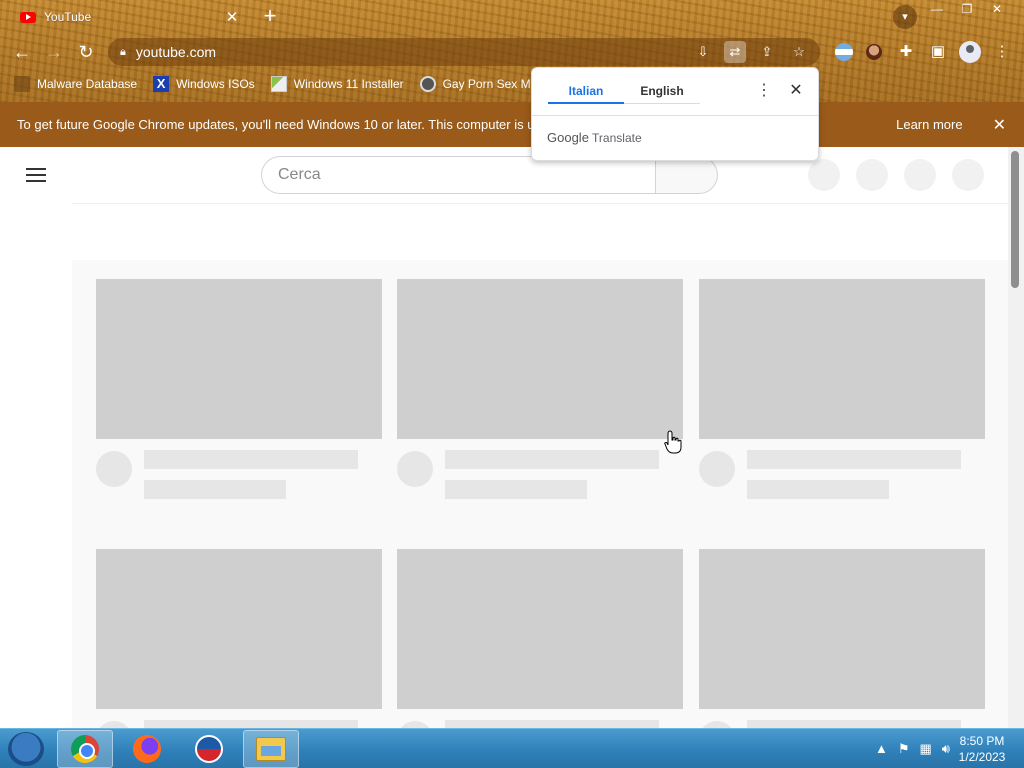 The image size is (1024, 768). I want to click on start-button, so click(26, 749).